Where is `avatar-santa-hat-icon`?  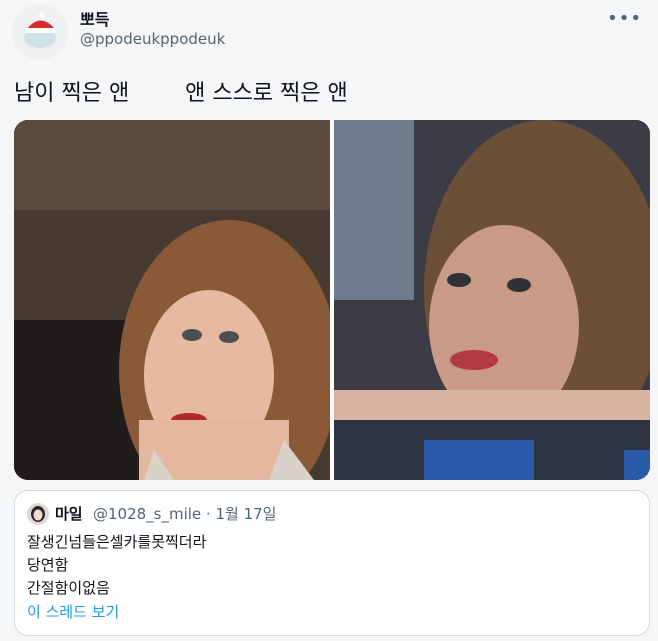
avatar-santa-hat-icon is located at coordinates (40, 32).